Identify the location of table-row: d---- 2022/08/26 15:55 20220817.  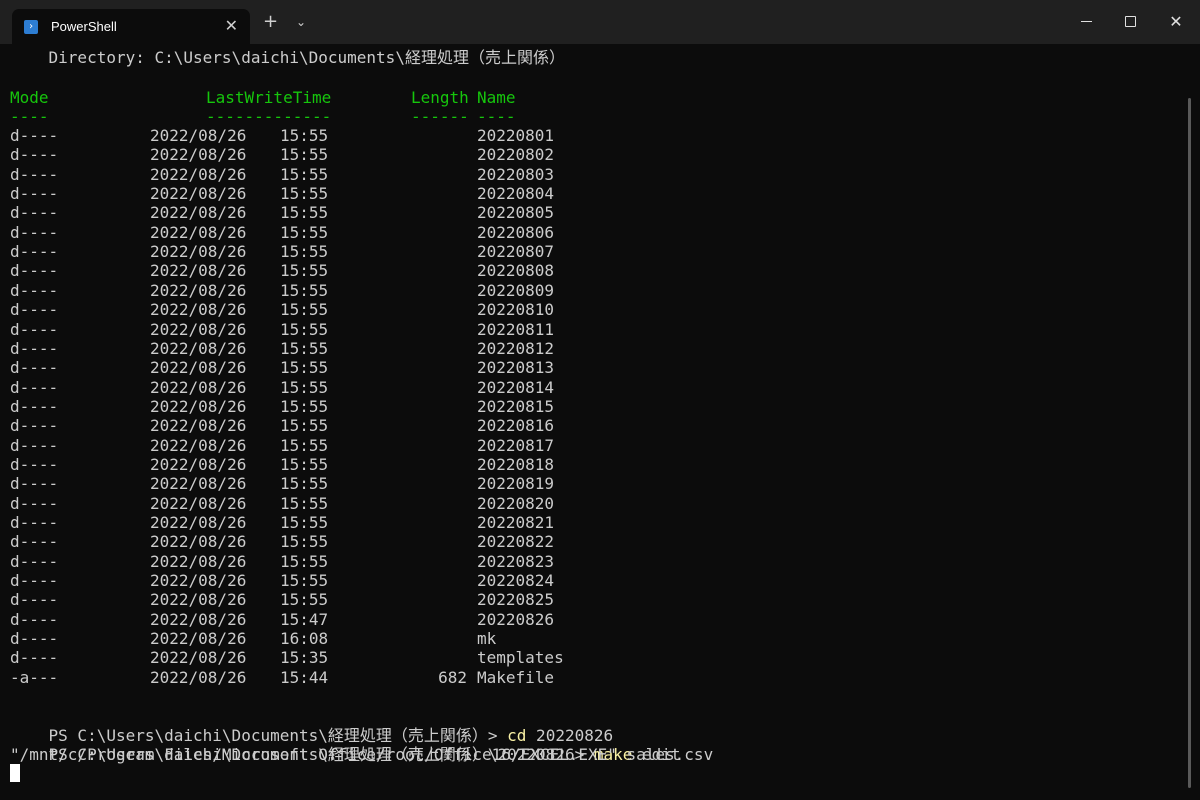
(310, 445).